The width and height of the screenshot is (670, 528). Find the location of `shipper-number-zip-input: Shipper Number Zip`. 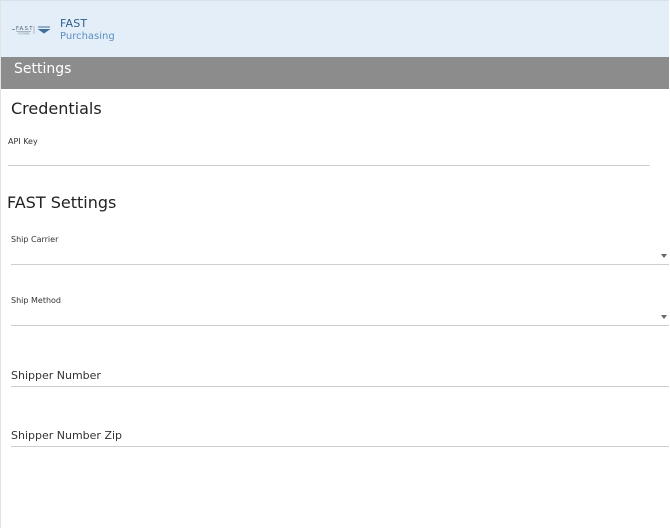

shipper-number-zip-input: Shipper Number Zip is located at coordinates (340, 436).